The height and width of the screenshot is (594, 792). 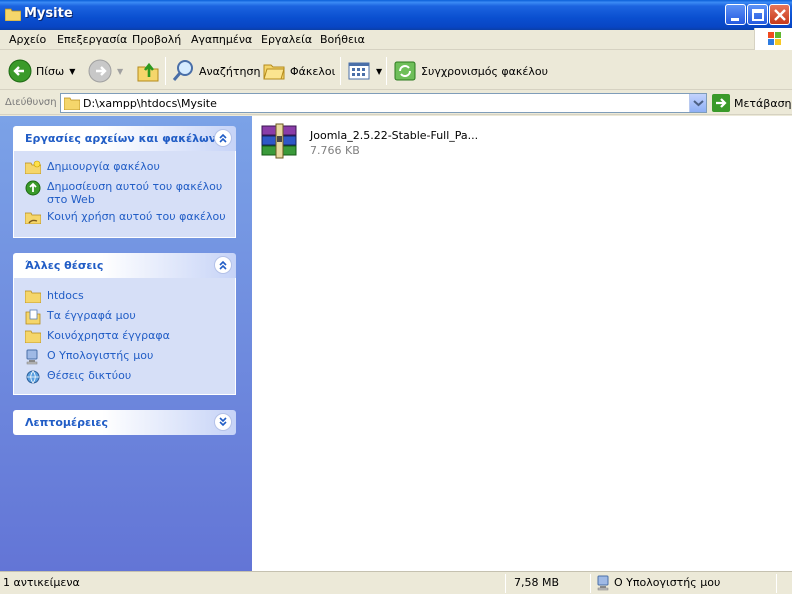 What do you see at coordinates (721, 103) in the screenshot?
I see `go-arrow-icon` at bounding box center [721, 103].